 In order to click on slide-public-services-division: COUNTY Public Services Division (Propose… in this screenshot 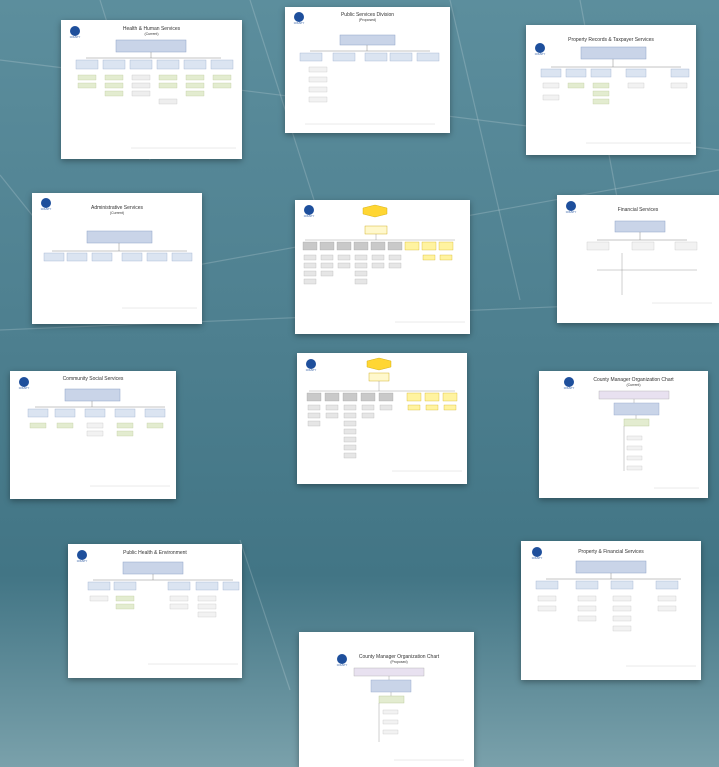, I will do `click(367, 70)`.